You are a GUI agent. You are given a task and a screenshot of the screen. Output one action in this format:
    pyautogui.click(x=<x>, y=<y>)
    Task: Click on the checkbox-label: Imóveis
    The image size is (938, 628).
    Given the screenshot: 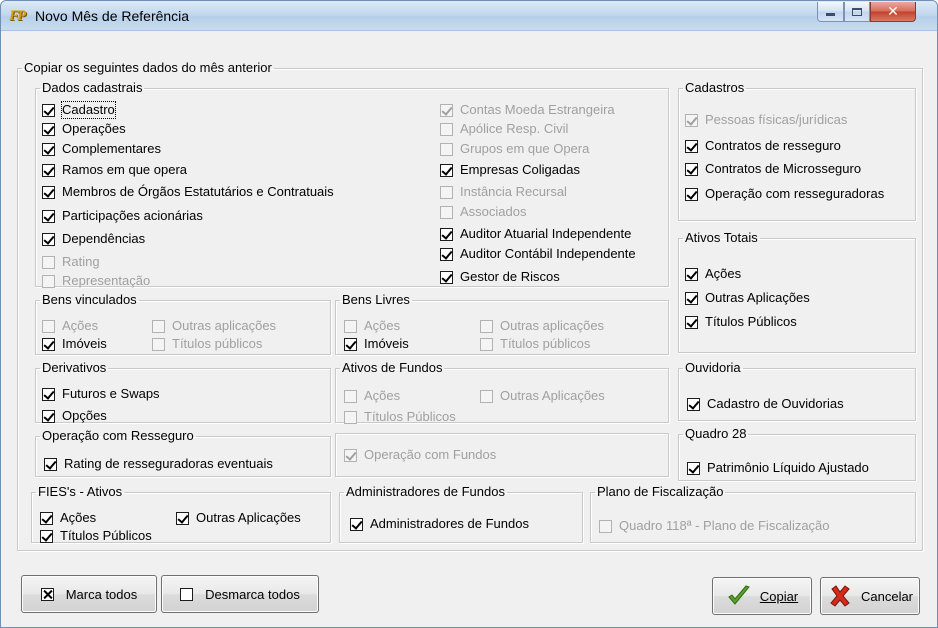 What is the action you would take?
    pyautogui.click(x=386, y=343)
    